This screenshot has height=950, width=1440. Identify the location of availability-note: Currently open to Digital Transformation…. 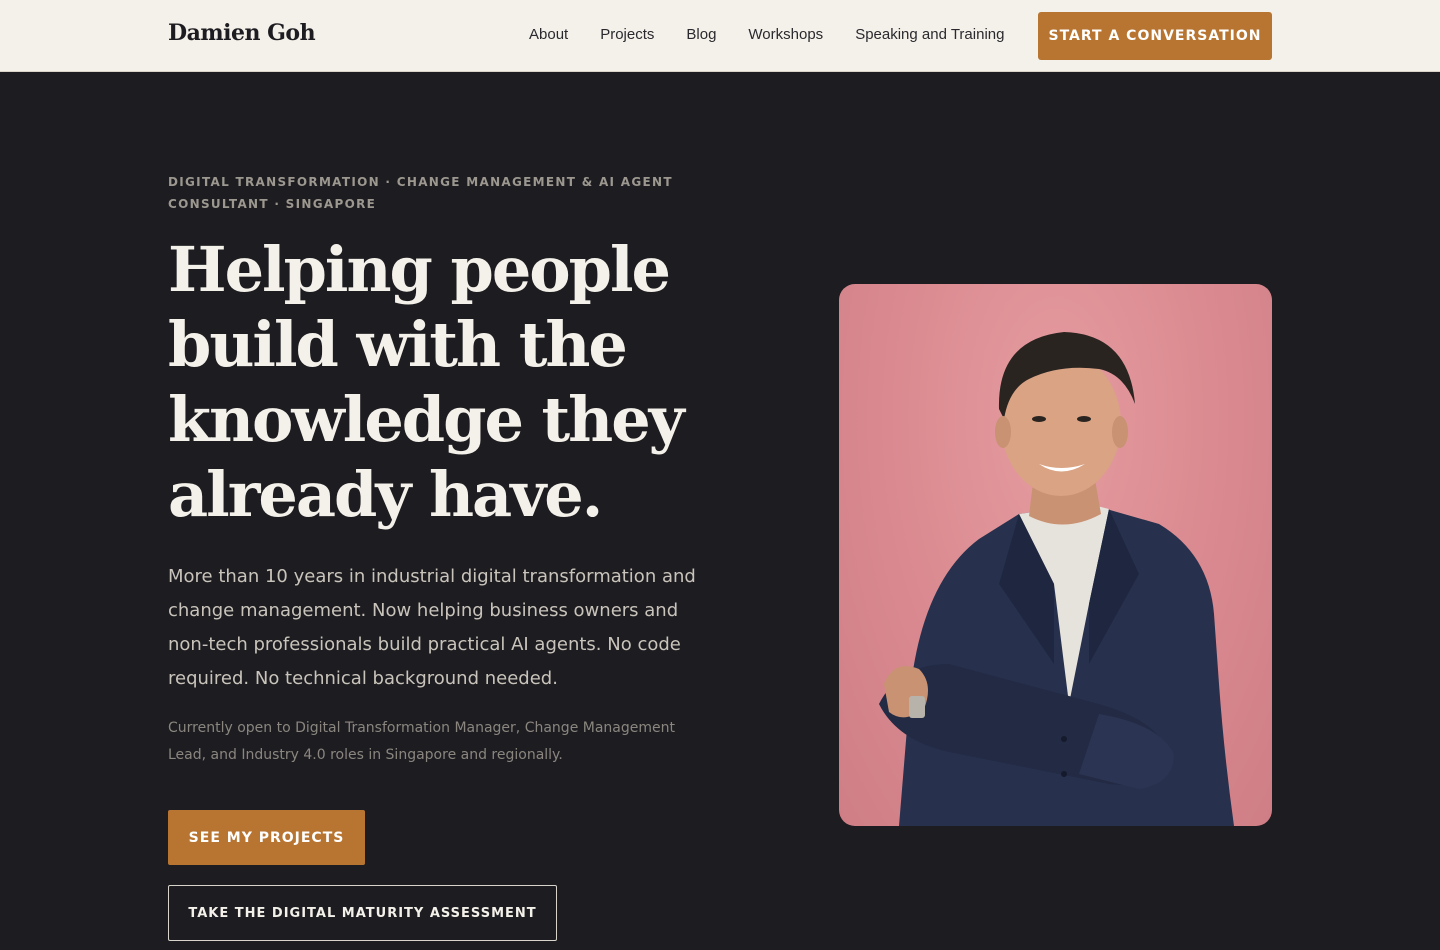
(421, 741).